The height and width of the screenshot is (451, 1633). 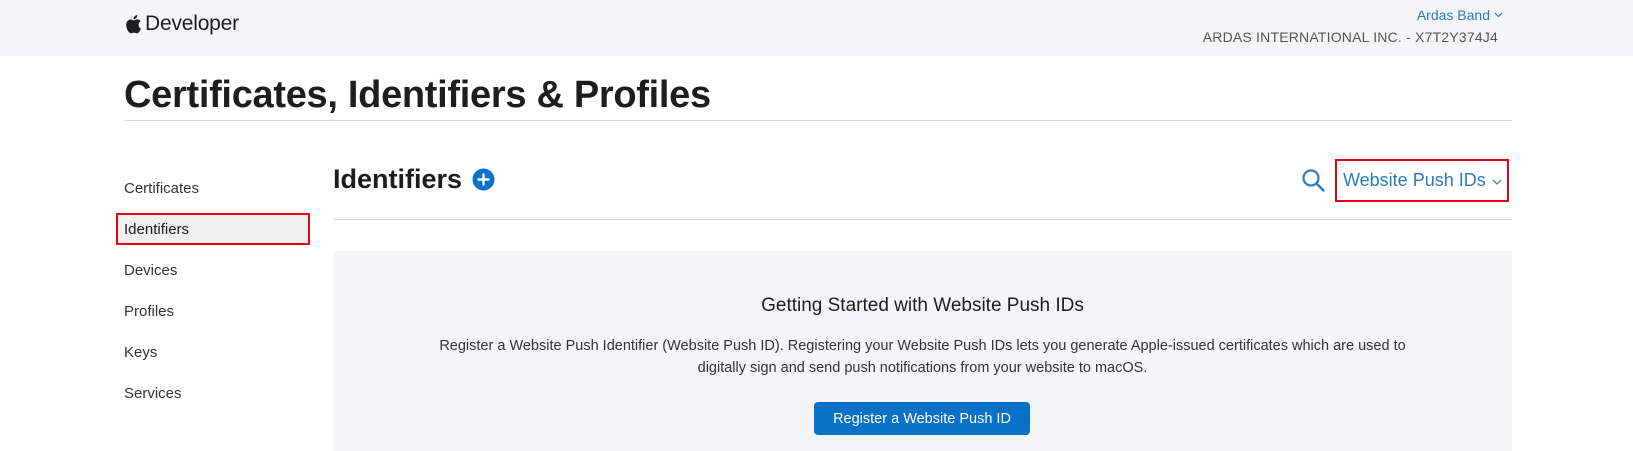 I want to click on apple-logo-icon, so click(x=133, y=24).